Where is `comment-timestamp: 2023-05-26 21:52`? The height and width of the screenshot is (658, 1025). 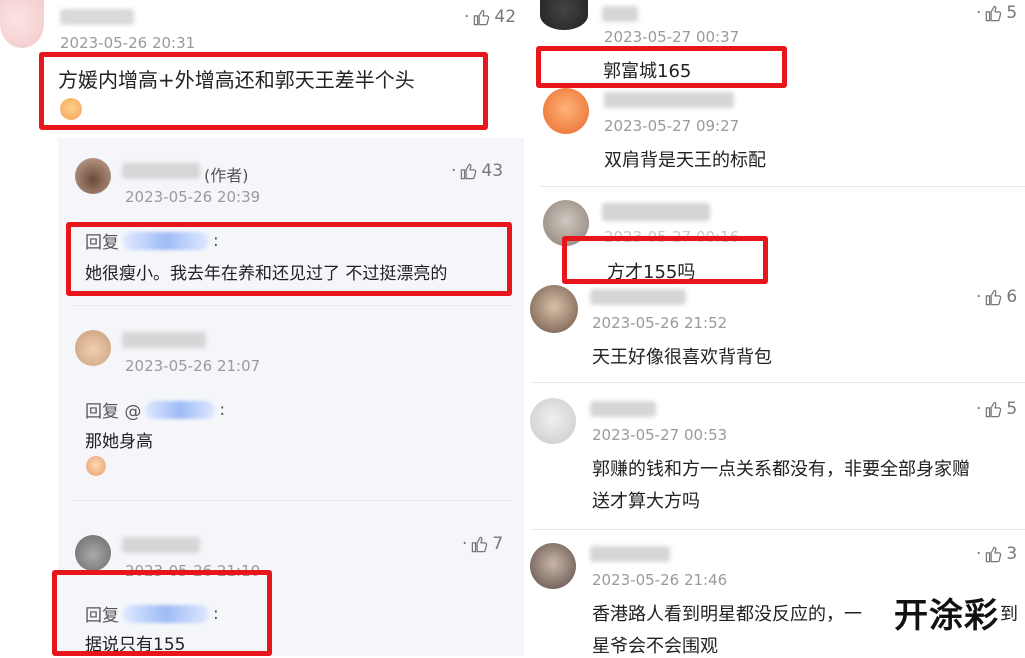
comment-timestamp: 2023-05-26 21:52 is located at coordinates (660, 323).